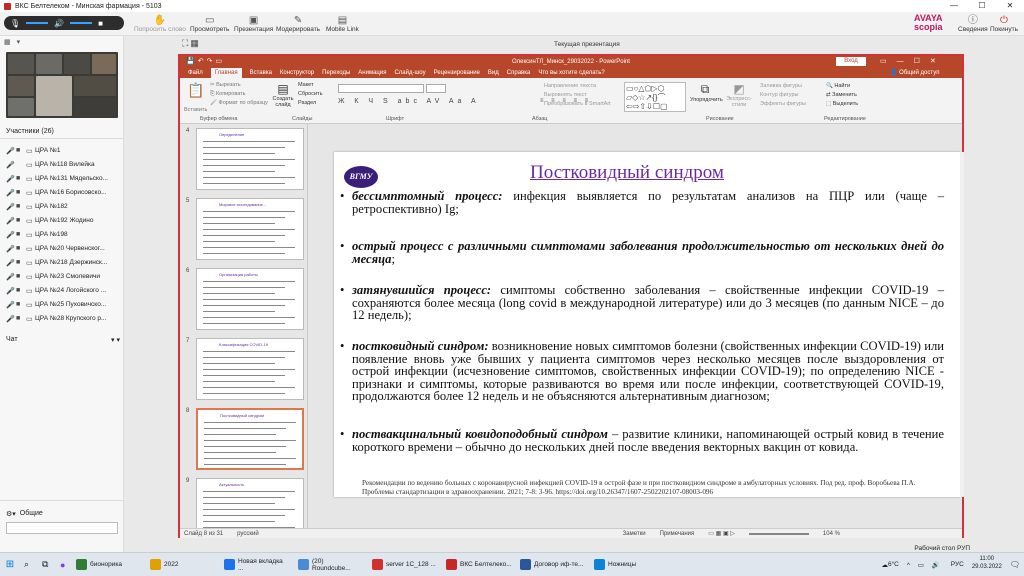  Describe the element at coordinates (59, 23) in the screenshot. I see `speaker-icon: 🔊` at that location.